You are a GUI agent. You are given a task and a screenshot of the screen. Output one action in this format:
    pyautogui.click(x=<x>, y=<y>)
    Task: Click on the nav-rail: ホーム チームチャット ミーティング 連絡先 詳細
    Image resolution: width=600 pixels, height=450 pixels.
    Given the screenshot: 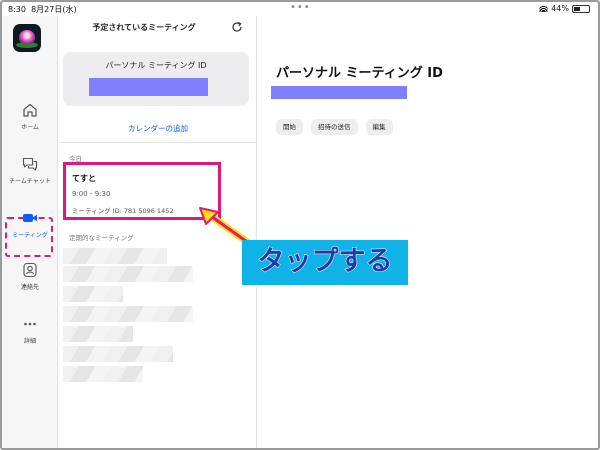 What is the action you would take?
    pyautogui.click(x=30, y=232)
    